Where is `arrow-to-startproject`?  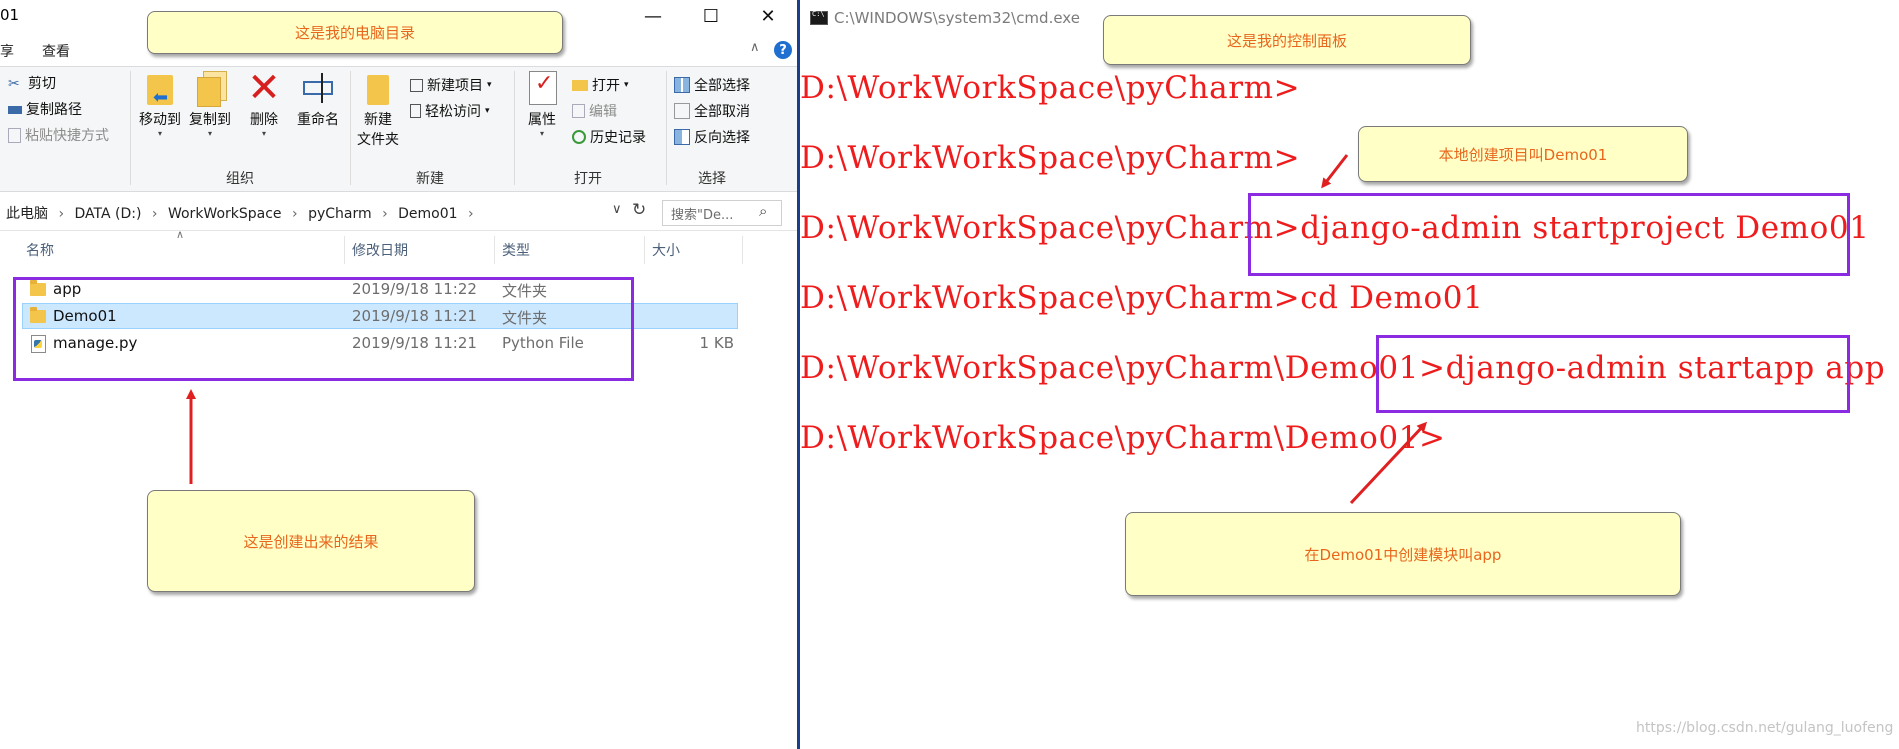 arrow-to-startproject is located at coordinates (1335, 171).